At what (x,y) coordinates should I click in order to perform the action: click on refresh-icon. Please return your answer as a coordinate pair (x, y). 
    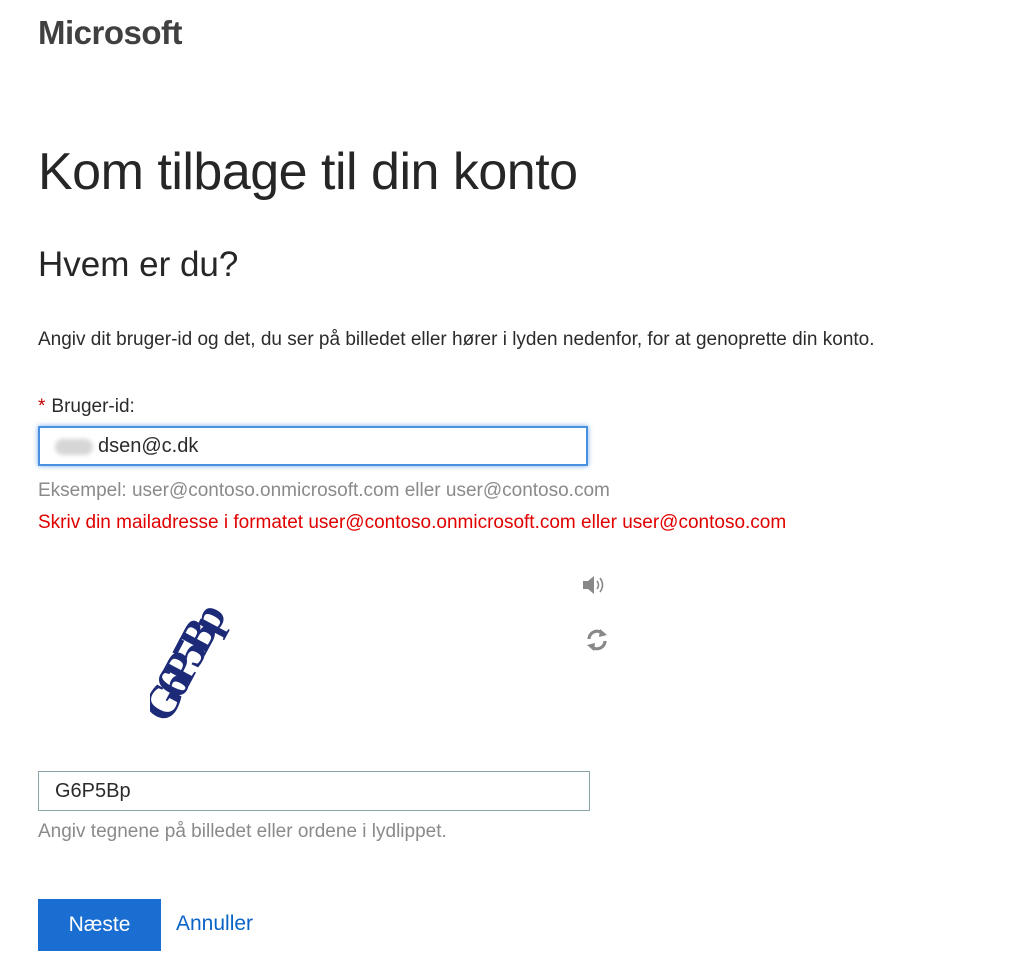
    Looking at the image, I should click on (597, 640).